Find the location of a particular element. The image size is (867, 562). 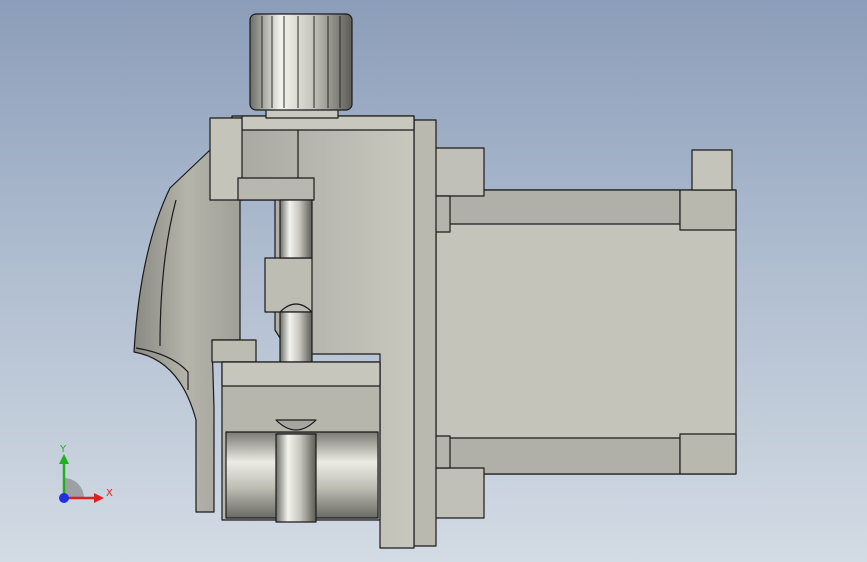

orientation-triad: Y X is located at coordinates (80, 480).